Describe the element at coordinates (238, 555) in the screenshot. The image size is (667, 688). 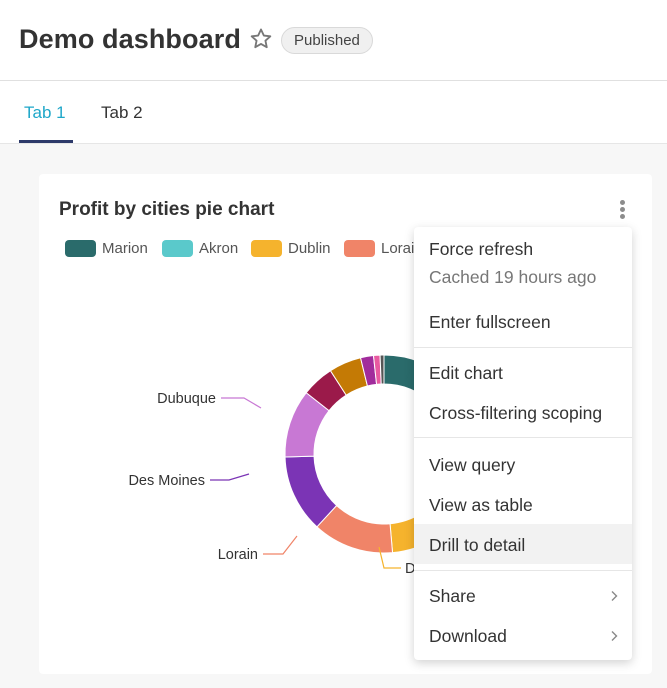
I see `slice-label-lorain: Lorain` at that location.